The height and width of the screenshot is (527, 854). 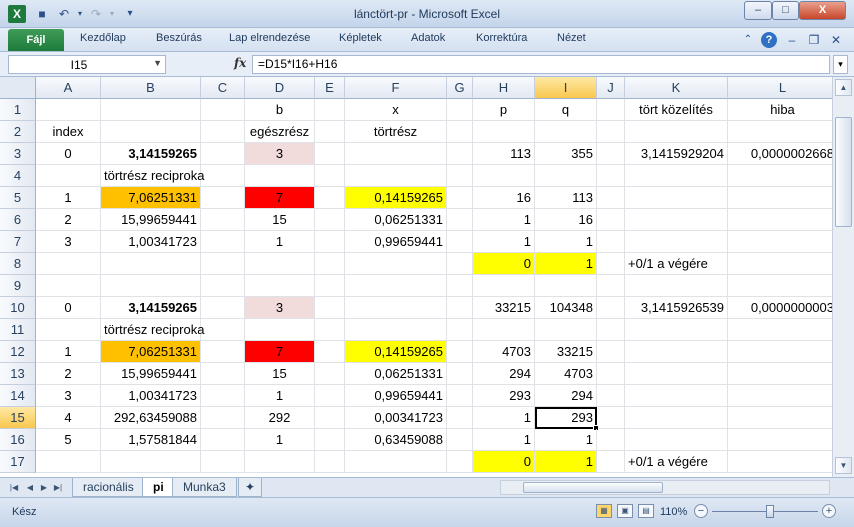 What do you see at coordinates (625, 511) in the screenshot?
I see `page-layout-view-icon: ▣` at bounding box center [625, 511].